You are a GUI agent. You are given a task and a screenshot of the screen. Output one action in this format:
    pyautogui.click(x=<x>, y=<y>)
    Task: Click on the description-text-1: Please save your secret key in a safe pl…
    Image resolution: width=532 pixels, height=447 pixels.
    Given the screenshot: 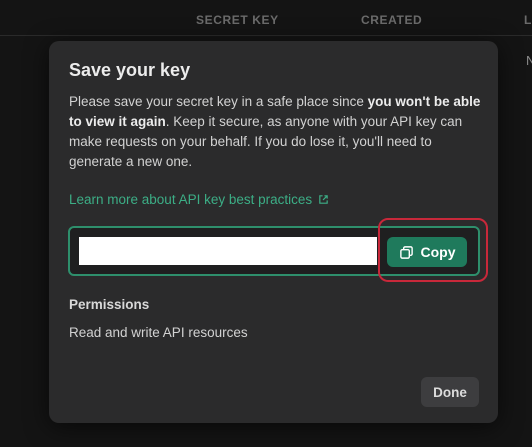 What is the action you would take?
    pyautogui.click(x=218, y=101)
    